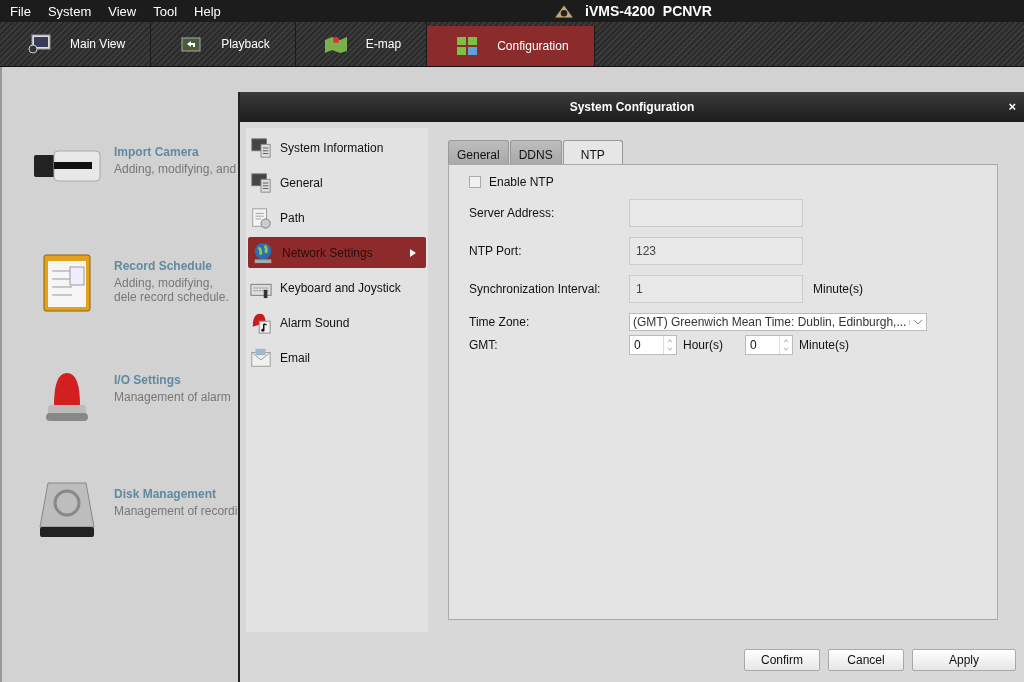  Describe the element at coordinates (172, 290) in the screenshot. I see `module-description: Adding, modifying, dele record schedule.` at that location.